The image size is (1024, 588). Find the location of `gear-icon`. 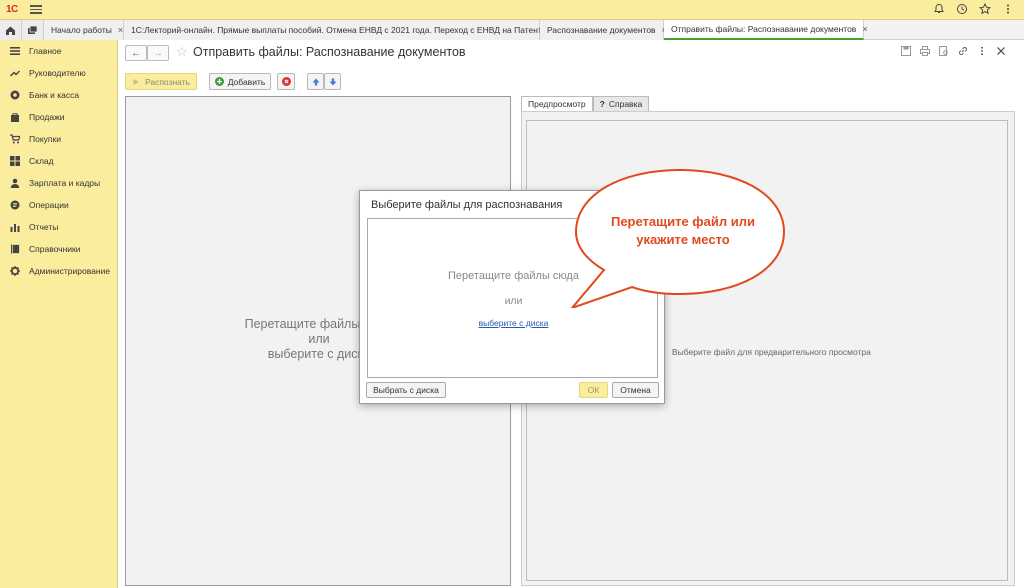

gear-icon is located at coordinates (15, 271).